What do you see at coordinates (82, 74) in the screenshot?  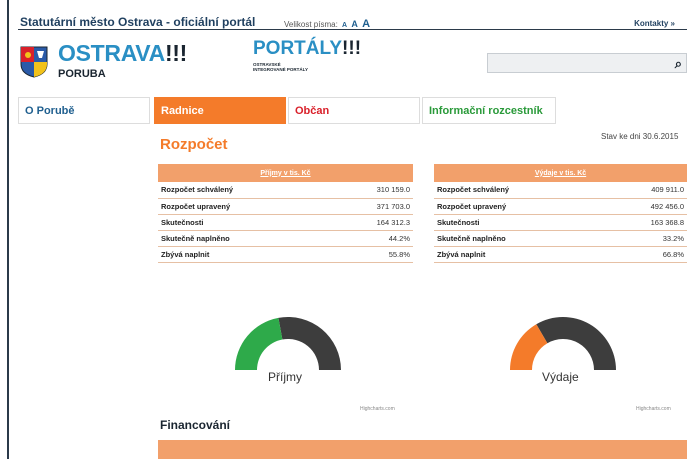 I see `logo-district: PORUBA` at bounding box center [82, 74].